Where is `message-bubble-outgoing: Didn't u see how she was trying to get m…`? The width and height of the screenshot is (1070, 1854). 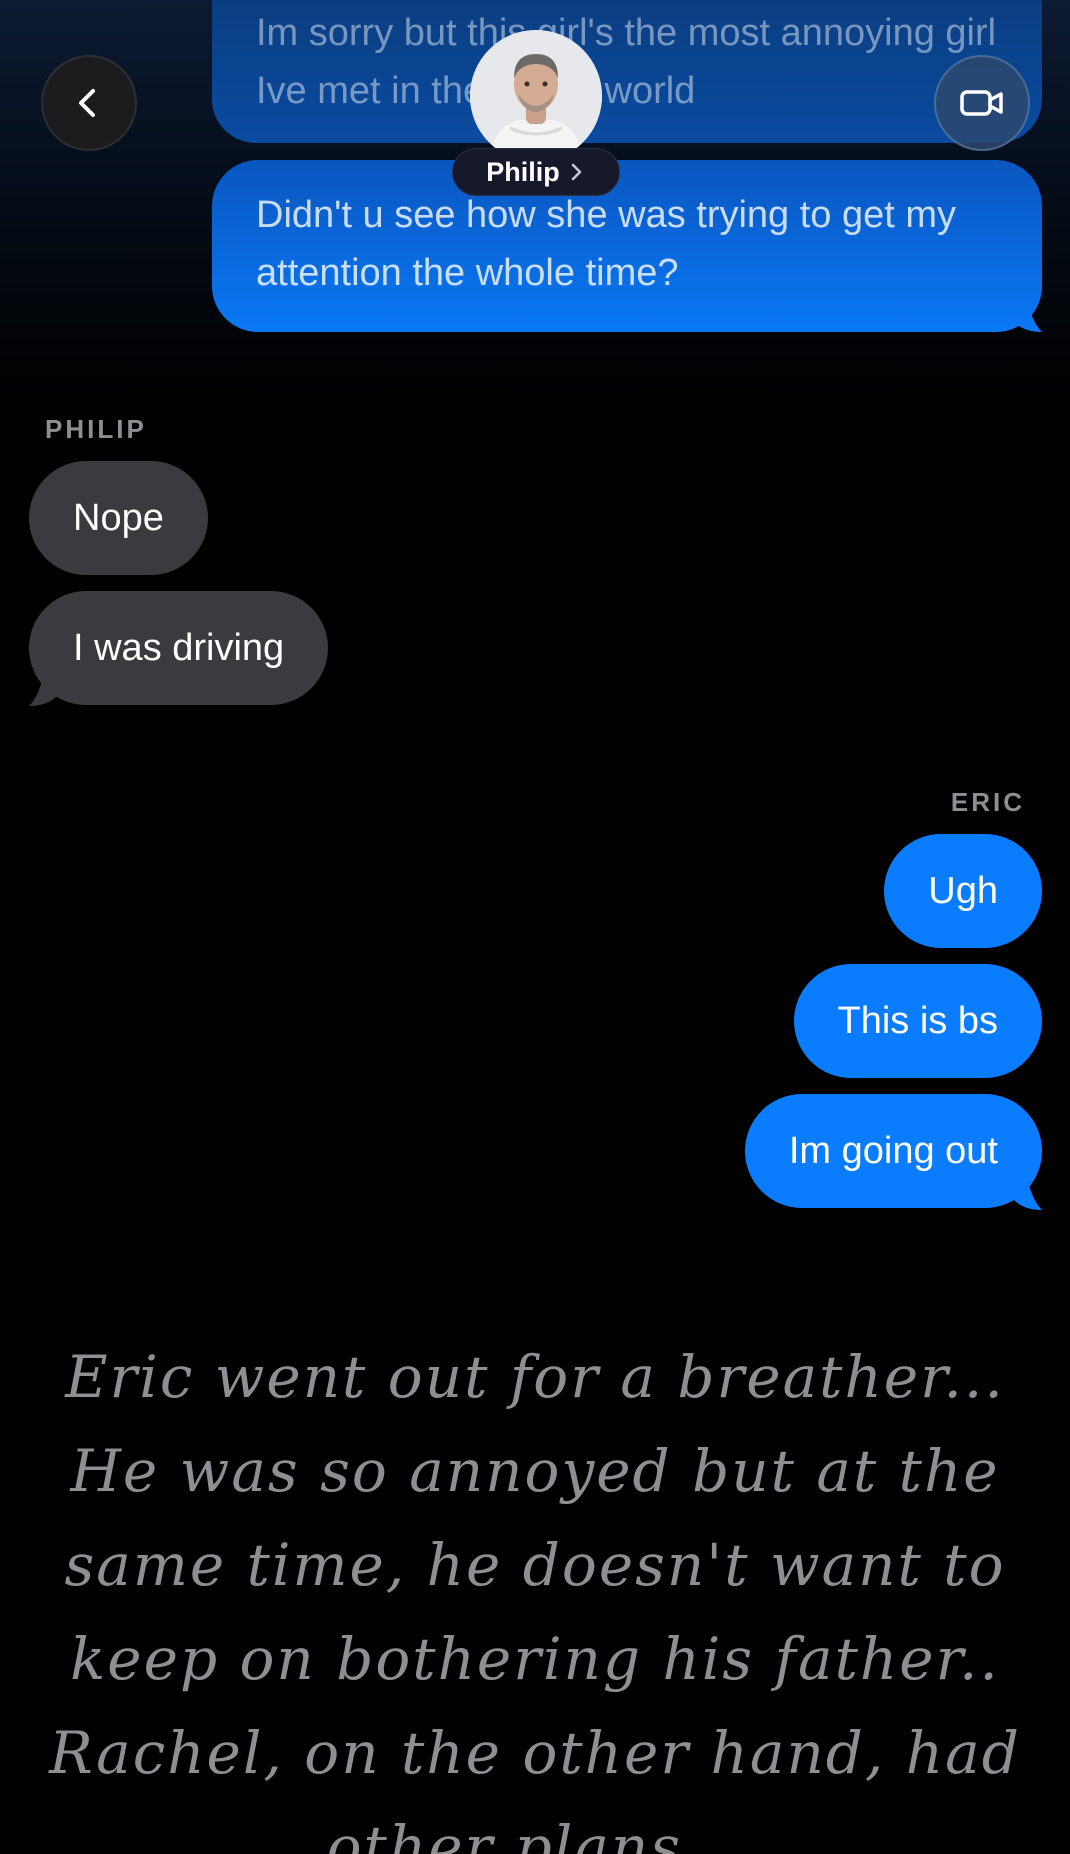
message-bubble-outgoing: Didn't u see how she was trying to get m… is located at coordinates (627, 246).